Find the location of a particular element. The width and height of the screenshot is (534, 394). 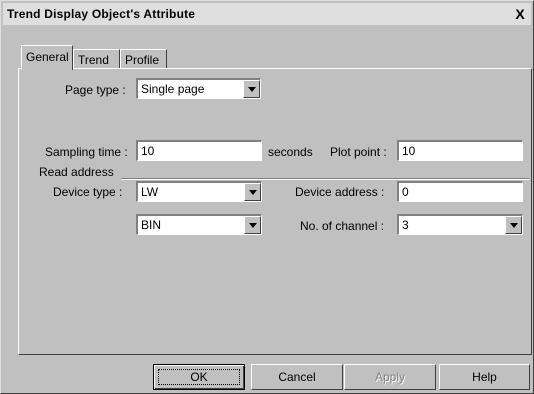

sampling-time-label: Sampling time : is located at coordinates (86, 152).